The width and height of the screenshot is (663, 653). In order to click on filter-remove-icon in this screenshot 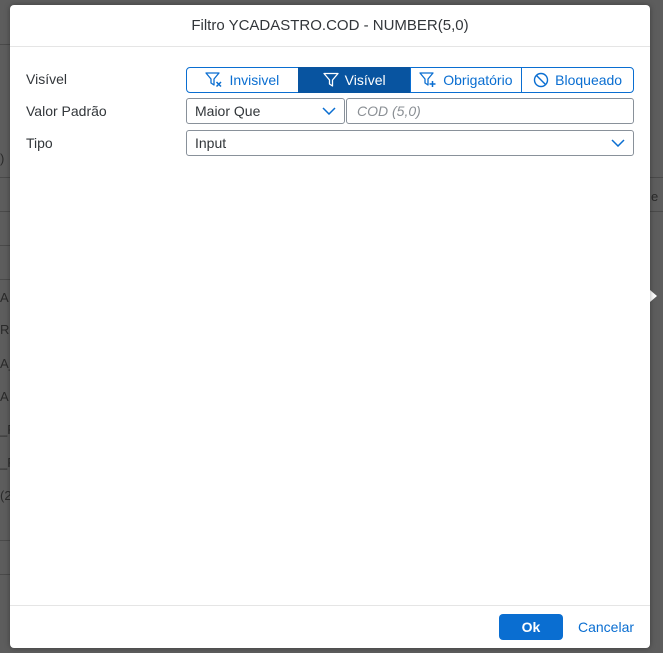, I will do `click(214, 80)`.